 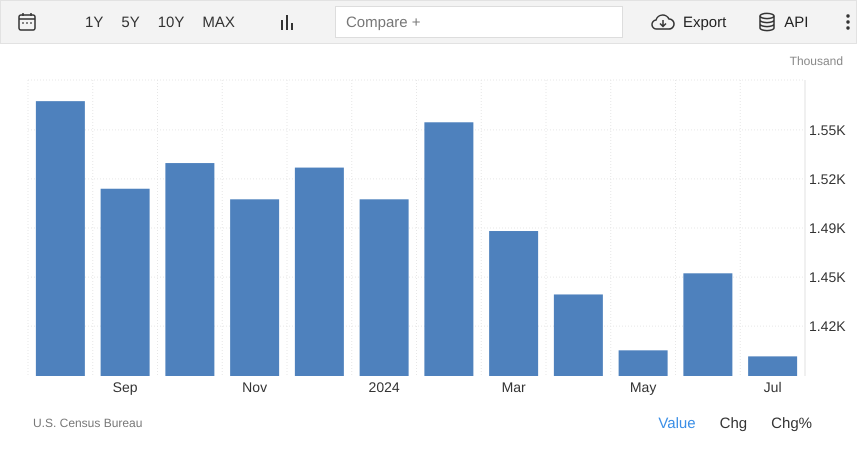 I want to click on mode-tab: Chg%, so click(x=791, y=423).